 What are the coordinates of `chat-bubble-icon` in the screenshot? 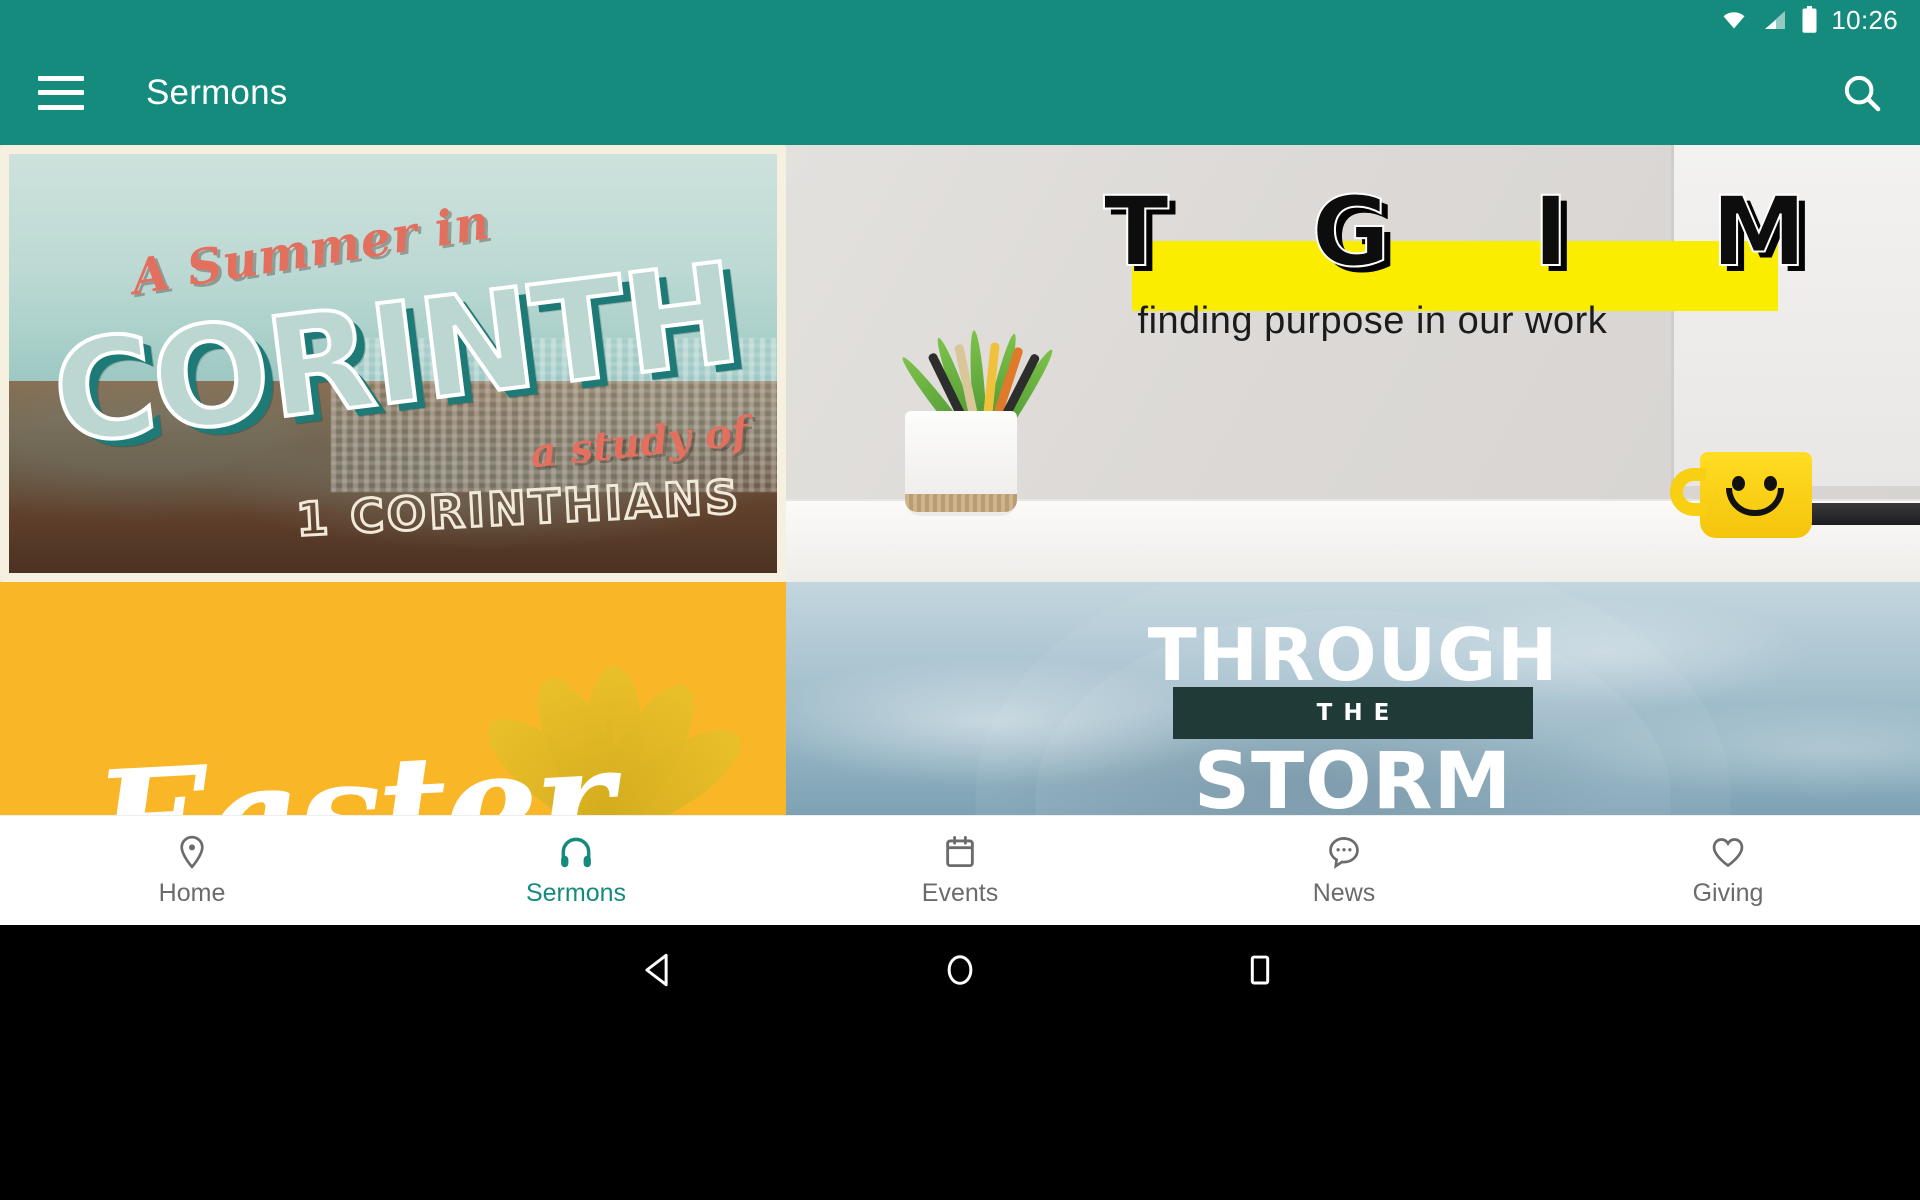 It's located at (1344, 853).